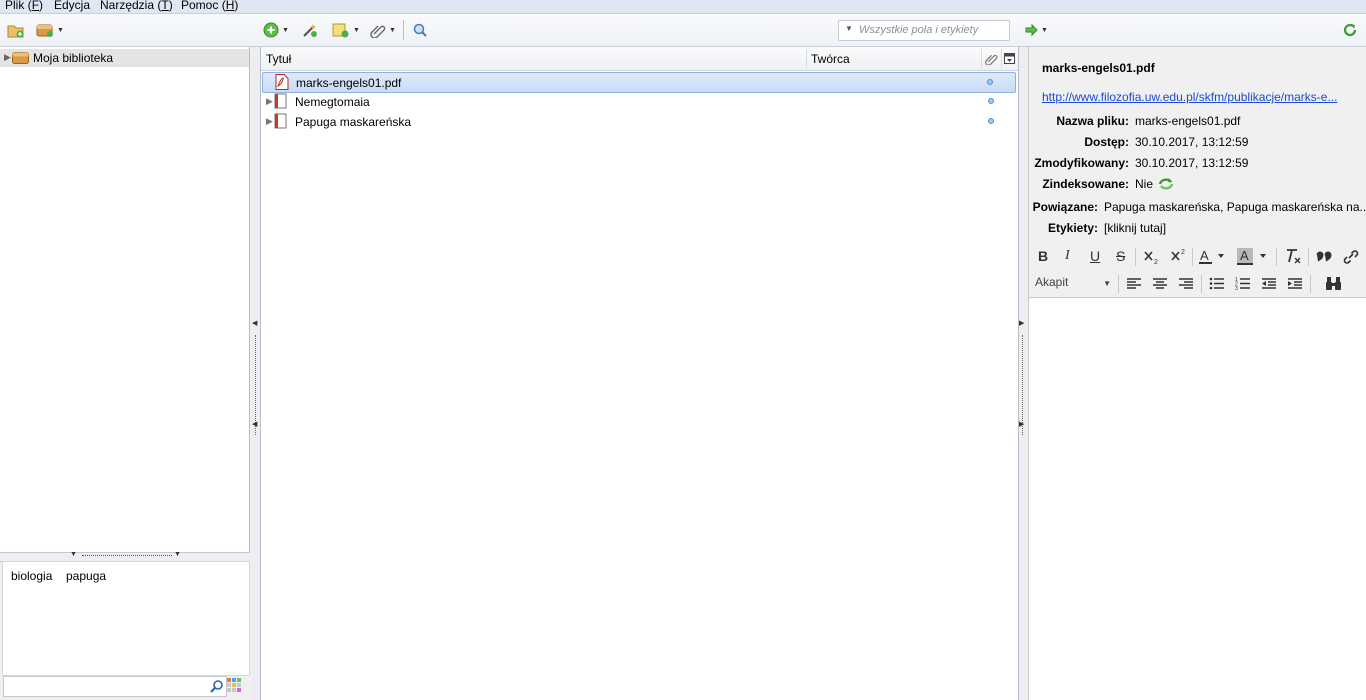  What do you see at coordinates (1135, 228) in the screenshot?
I see `field-value-tags: [kliknij tutaj]` at bounding box center [1135, 228].